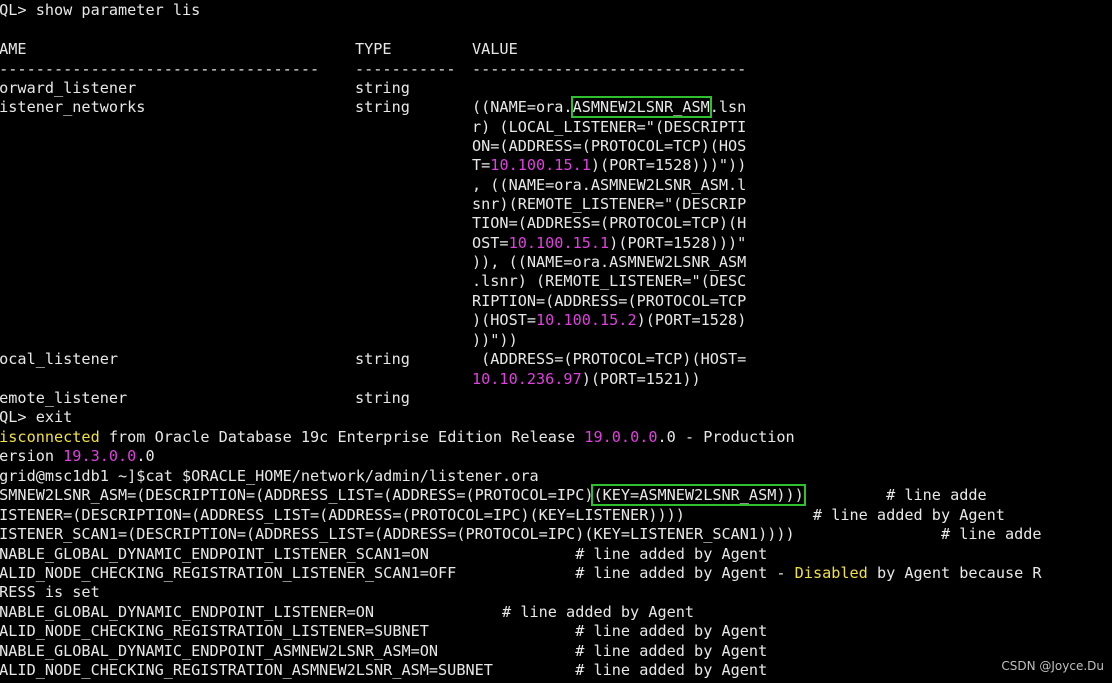 The image size is (1112, 683). What do you see at coordinates (50, 437) in the screenshot?
I see `disconnected-keyword: Disconnected` at bounding box center [50, 437].